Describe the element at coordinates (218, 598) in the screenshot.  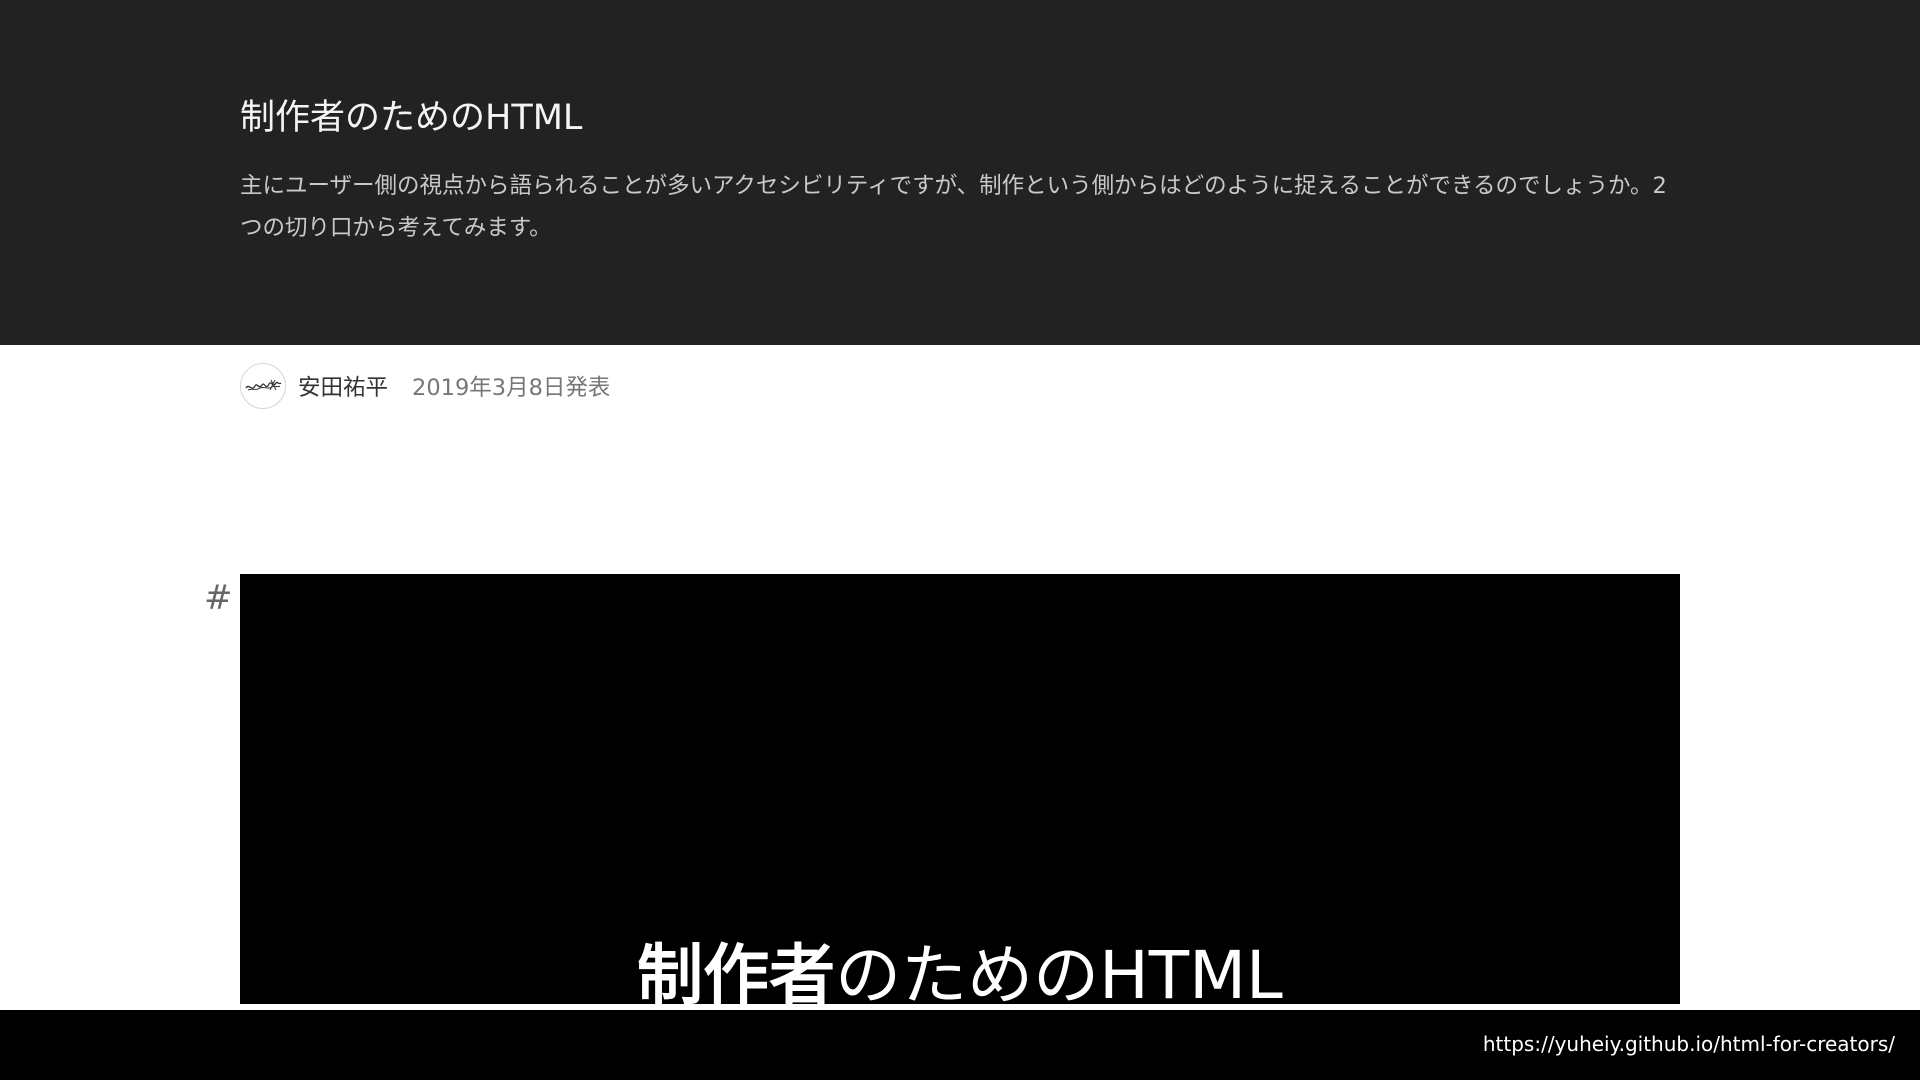
I see `section-anchor-link: #` at that location.